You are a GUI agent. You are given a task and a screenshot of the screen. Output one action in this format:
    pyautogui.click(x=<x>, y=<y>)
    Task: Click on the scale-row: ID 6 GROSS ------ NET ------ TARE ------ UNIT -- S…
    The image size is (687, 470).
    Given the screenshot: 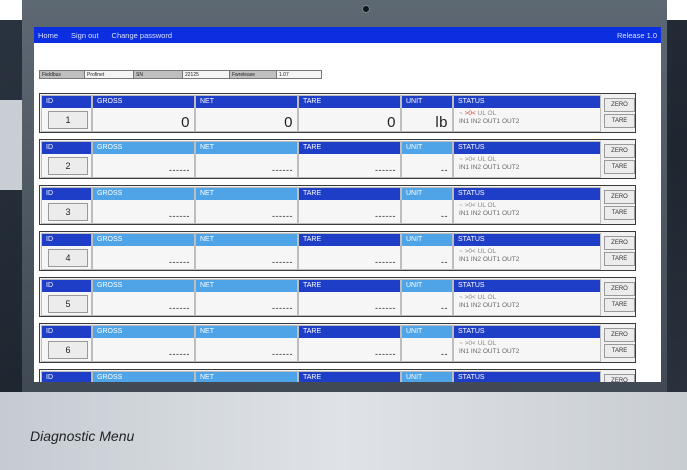 What is the action you would take?
    pyautogui.click(x=337, y=343)
    